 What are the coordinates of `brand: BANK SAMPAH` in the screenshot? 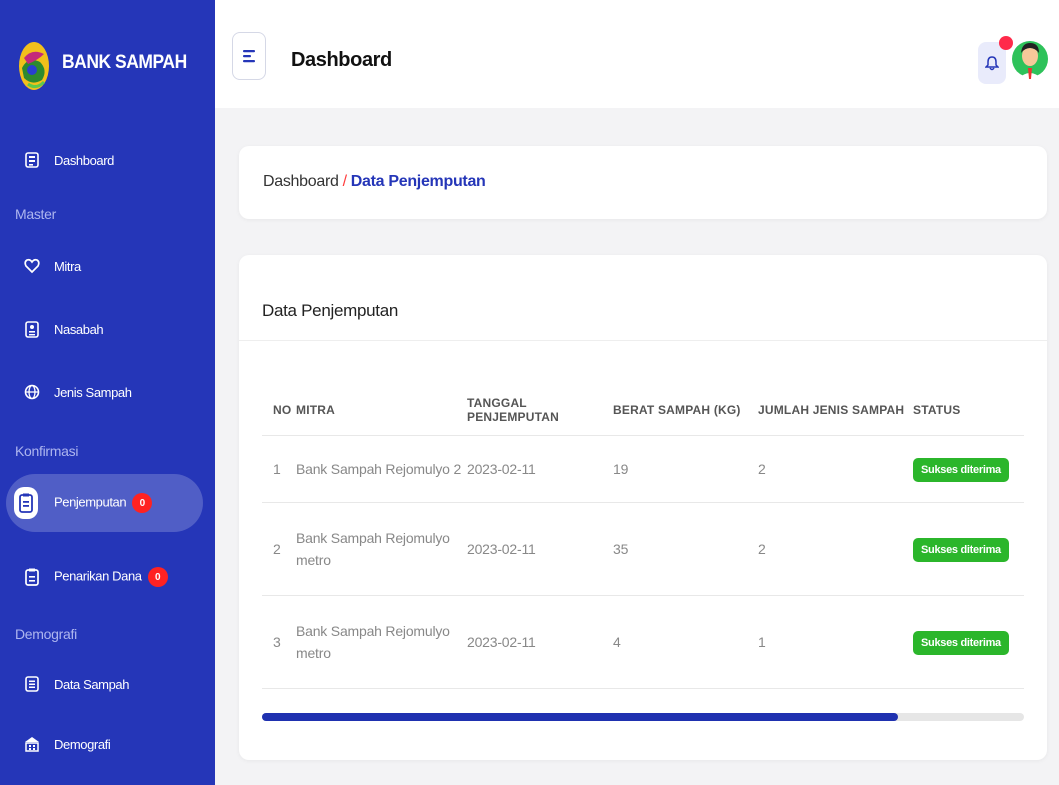 It's located at (107, 54).